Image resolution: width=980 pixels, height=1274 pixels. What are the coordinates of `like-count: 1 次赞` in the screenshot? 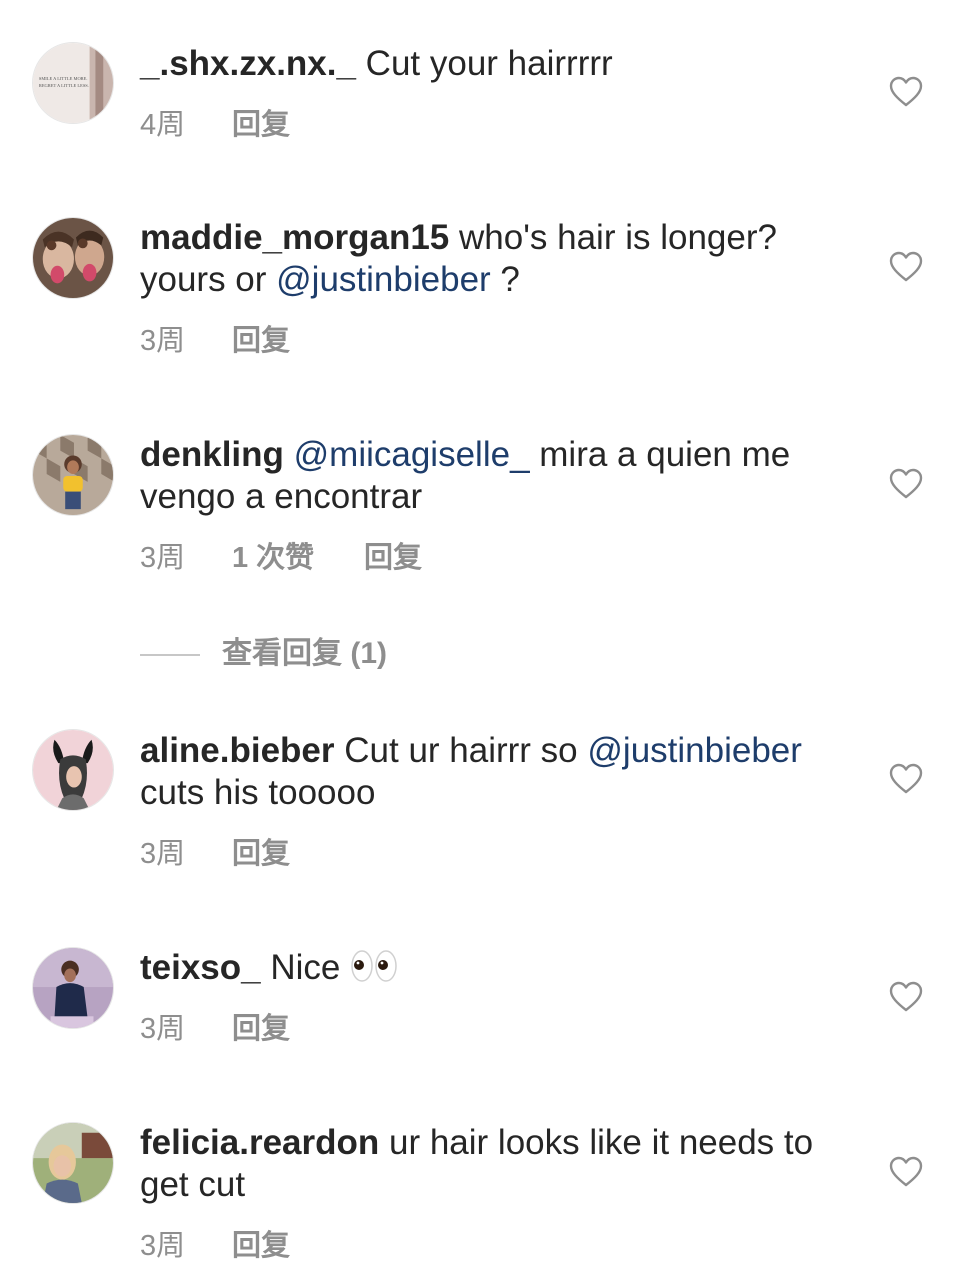 It's located at (298, 558).